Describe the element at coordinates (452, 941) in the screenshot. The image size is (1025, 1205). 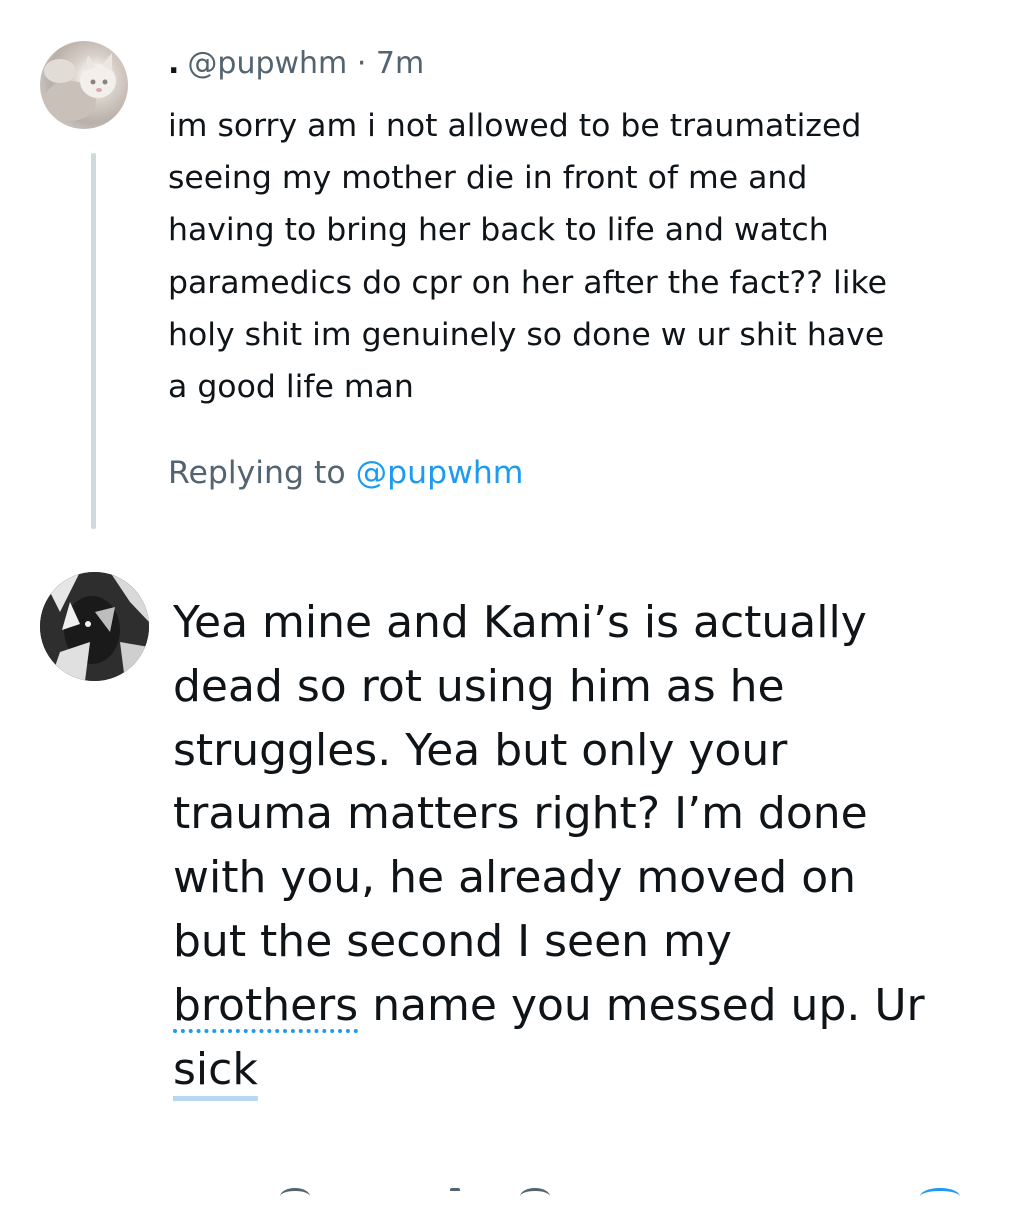
I see `reply-text-line: but the second I seen my` at that location.